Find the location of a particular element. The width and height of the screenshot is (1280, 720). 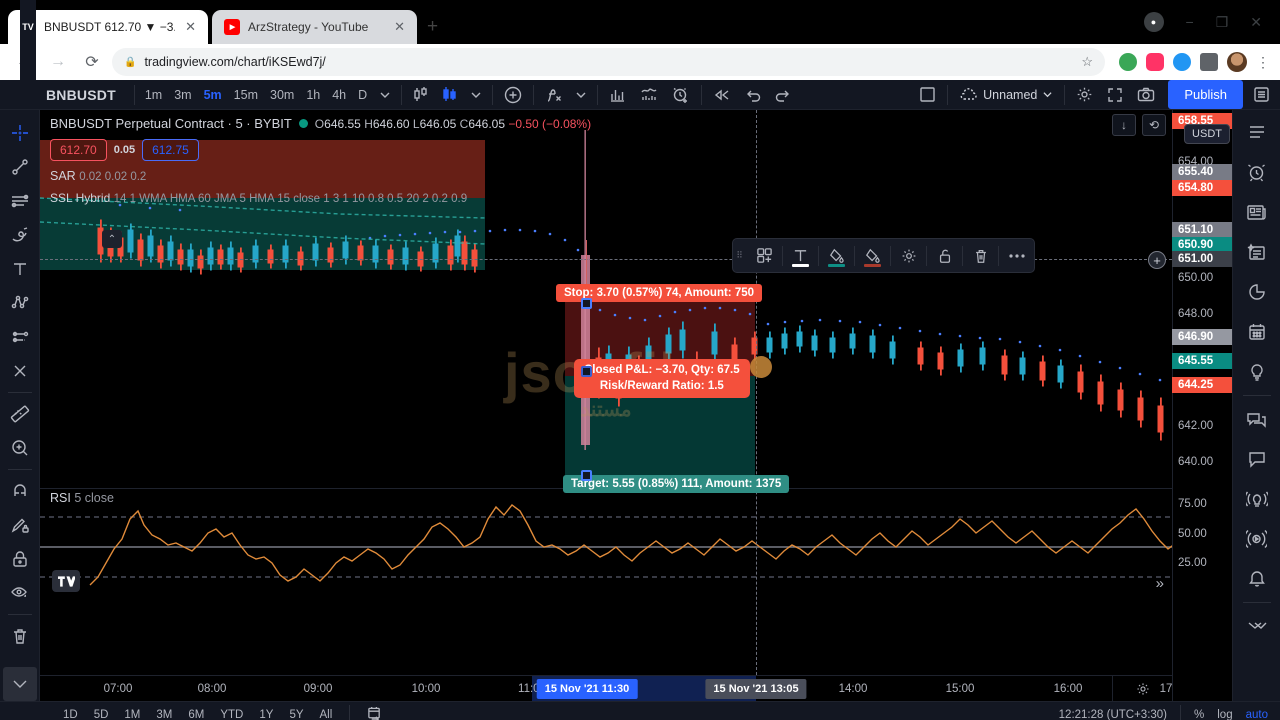

right-panel-toggle-icon is located at coordinates (1261, 94).